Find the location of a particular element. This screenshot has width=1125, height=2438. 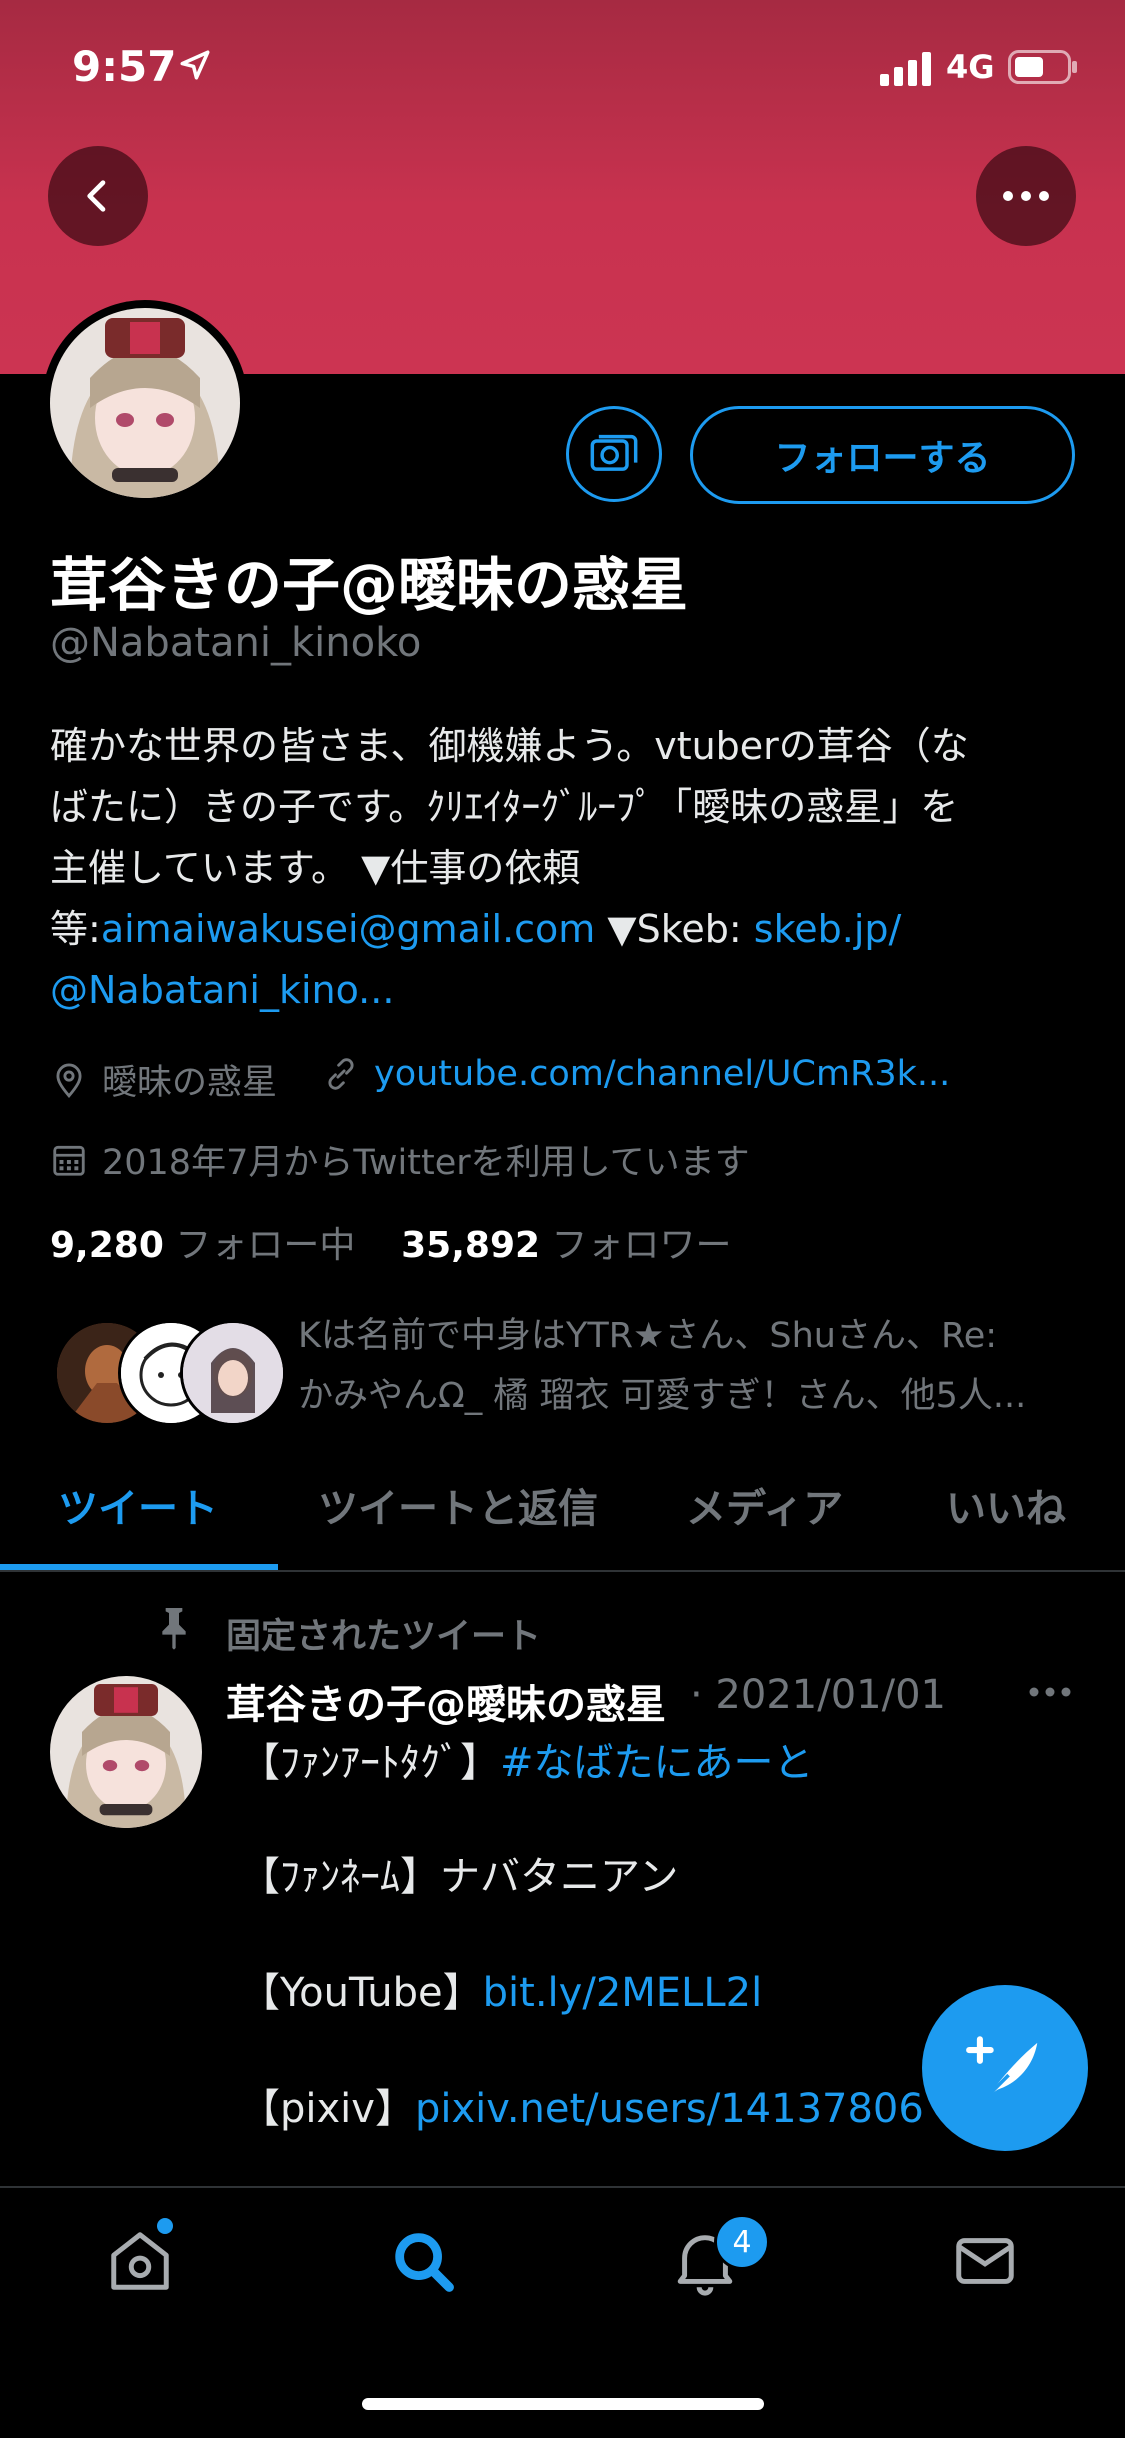

bio-line: ばたに）きの子です。ｸﾘｴｲﾀｰｸﾞﾙｰﾌﾟ「曖昧の惑星」を is located at coordinates (504, 807).